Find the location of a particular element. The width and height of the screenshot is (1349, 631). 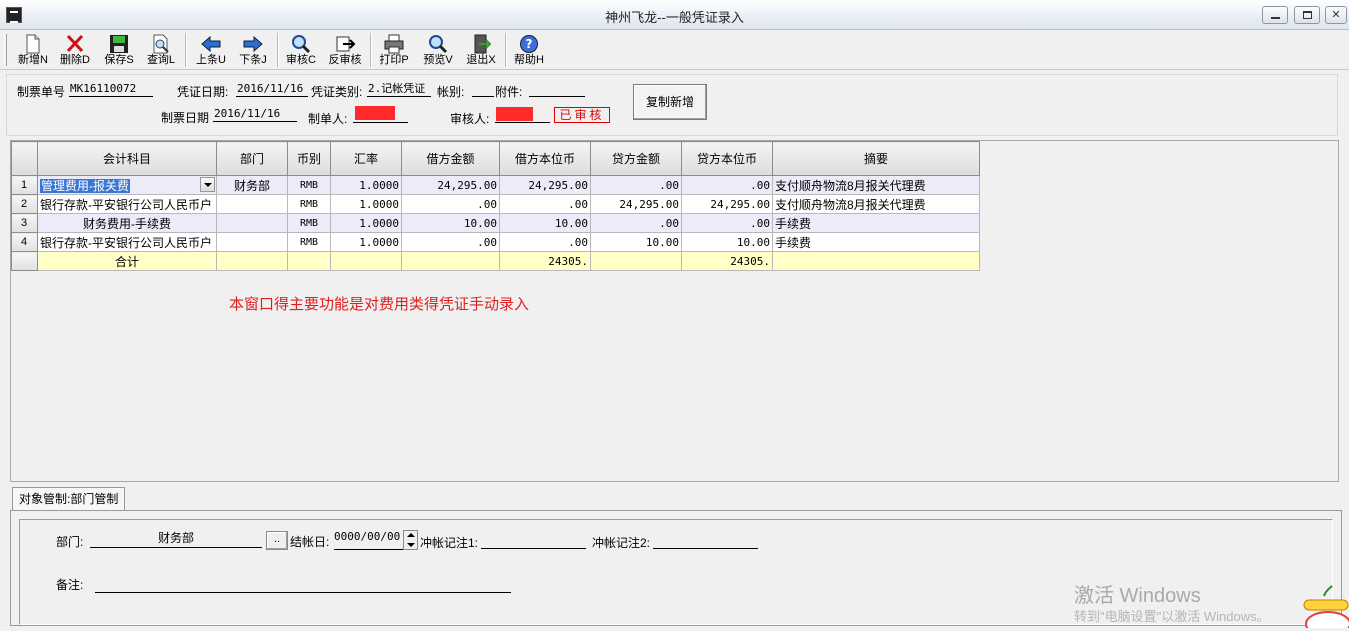

account-cell: 管理费用-报关费 is located at coordinates (85, 185).